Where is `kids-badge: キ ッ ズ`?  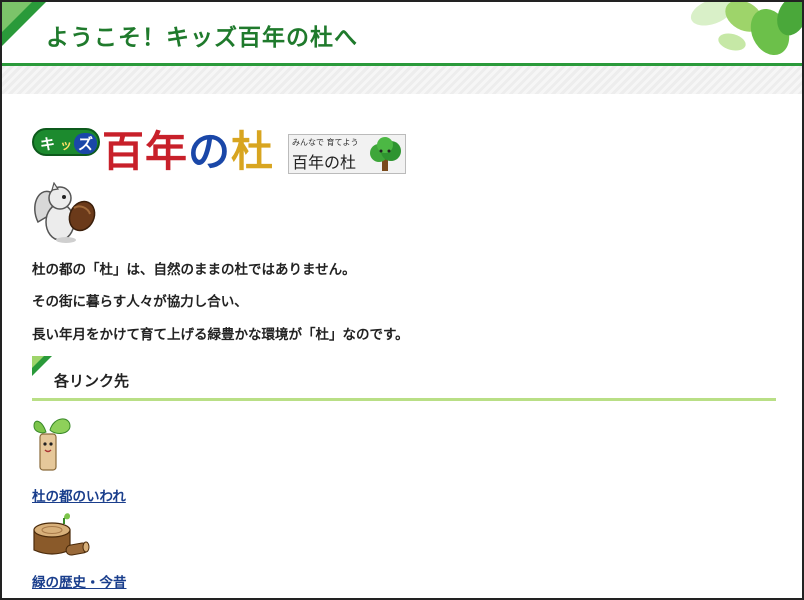 kids-badge: キ ッ ズ is located at coordinates (66, 142).